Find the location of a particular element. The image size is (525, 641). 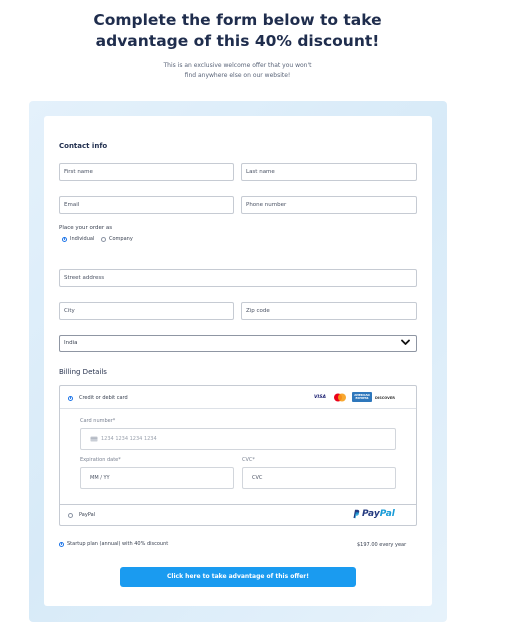

payment-paypal-label: PayPal is located at coordinates (87, 515).